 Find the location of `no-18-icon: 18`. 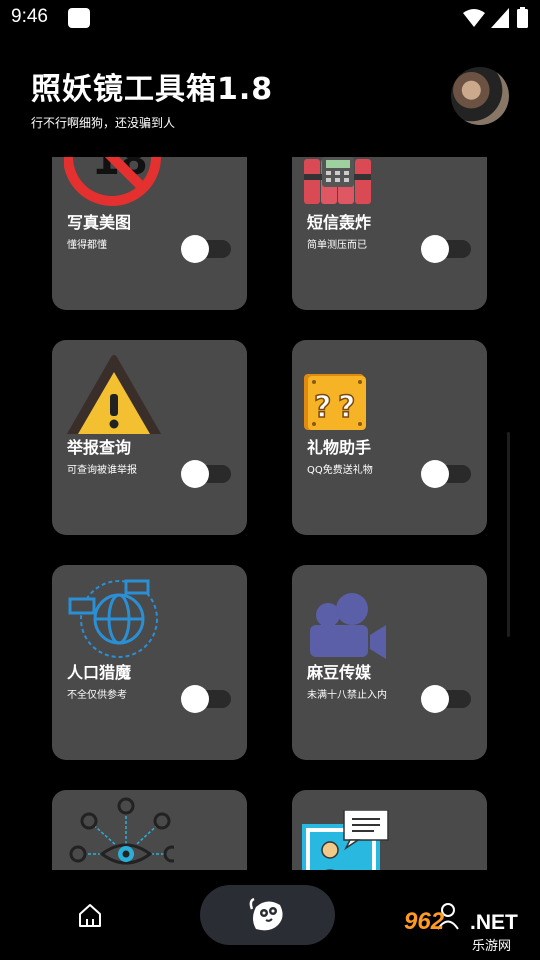

no-18-icon: 18 is located at coordinates (112, 181).